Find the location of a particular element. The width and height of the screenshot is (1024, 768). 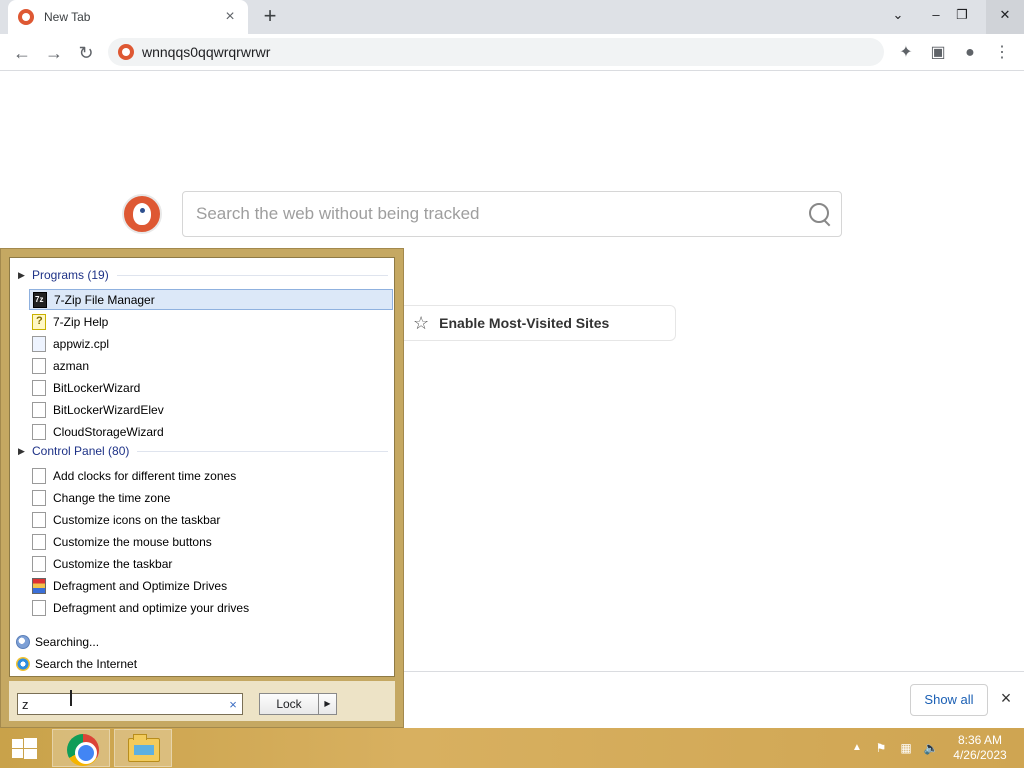

list-item: Defragment and Optimize Drives is located at coordinates (211, 585).